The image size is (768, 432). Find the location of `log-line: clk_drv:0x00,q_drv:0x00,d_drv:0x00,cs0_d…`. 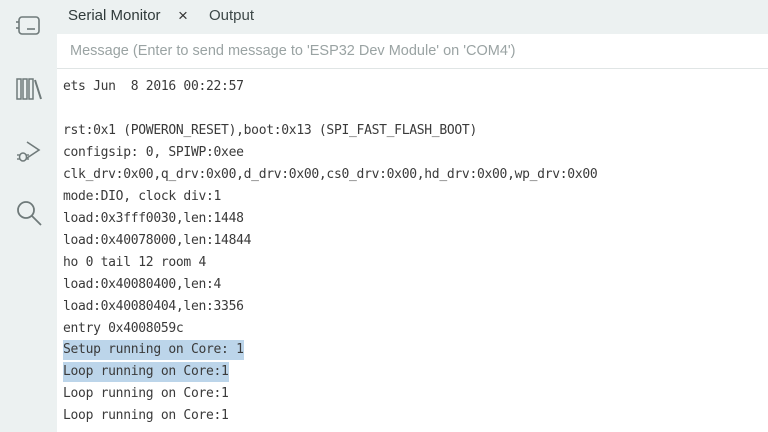

log-line: clk_drv:0x00,q_drv:0x00,d_drv:0x00,cs0_d… is located at coordinates (330, 174).